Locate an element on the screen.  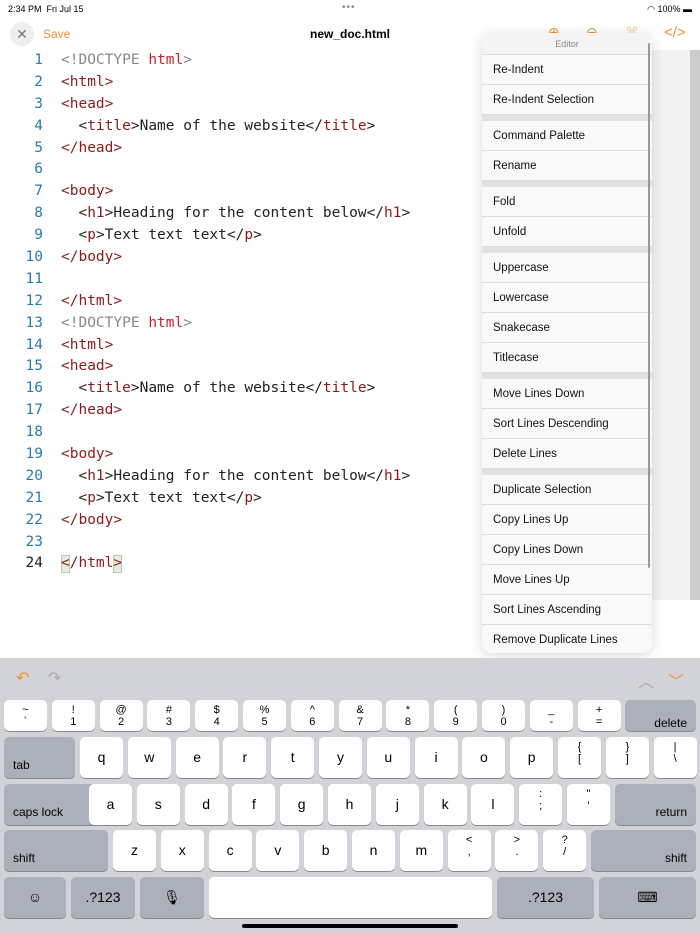
key-8: * 8 is located at coordinates (408, 715).